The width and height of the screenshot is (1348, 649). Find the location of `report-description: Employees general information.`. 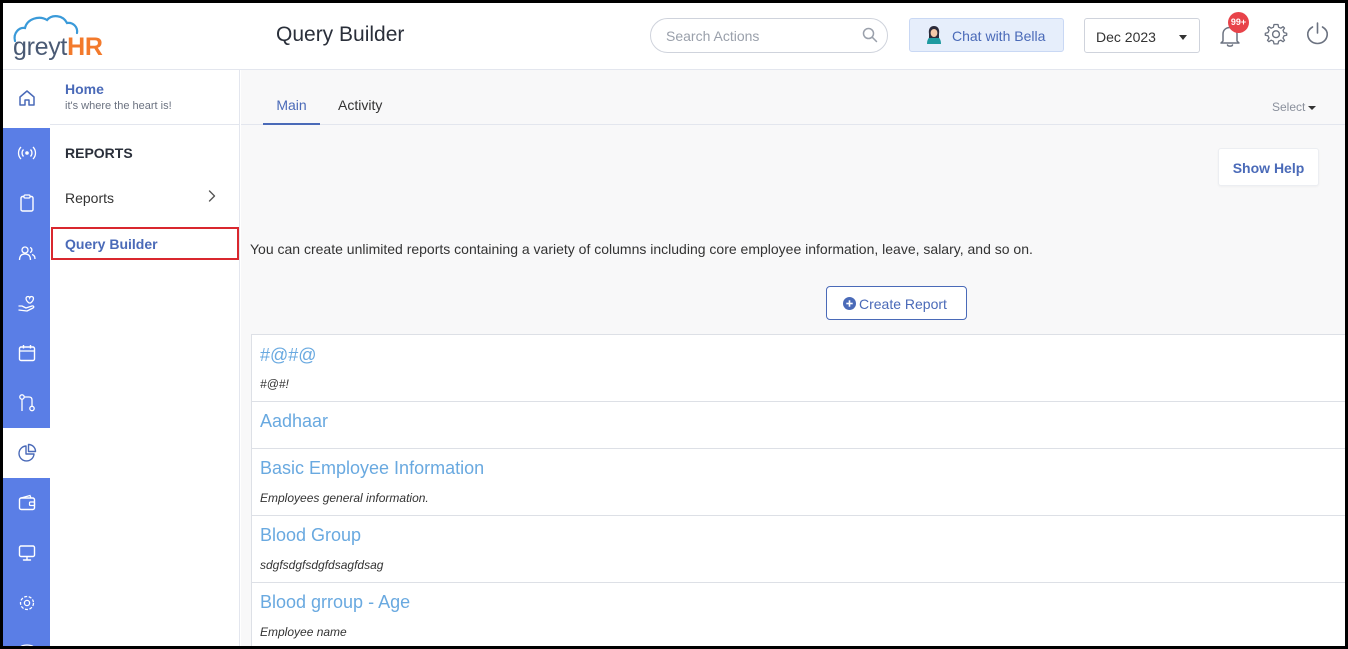

report-description: Employees general information. is located at coordinates (344, 498).